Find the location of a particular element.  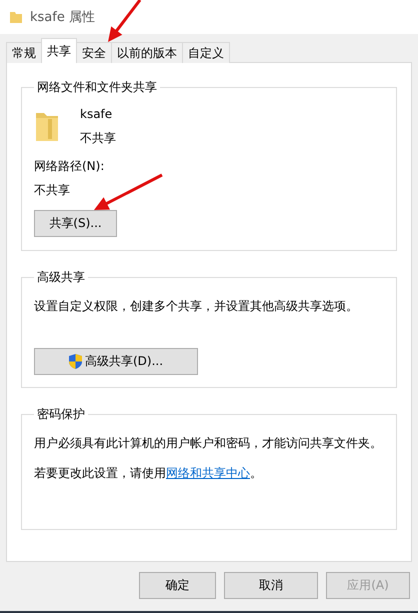

folder-name: ksafe is located at coordinates (97, 114).